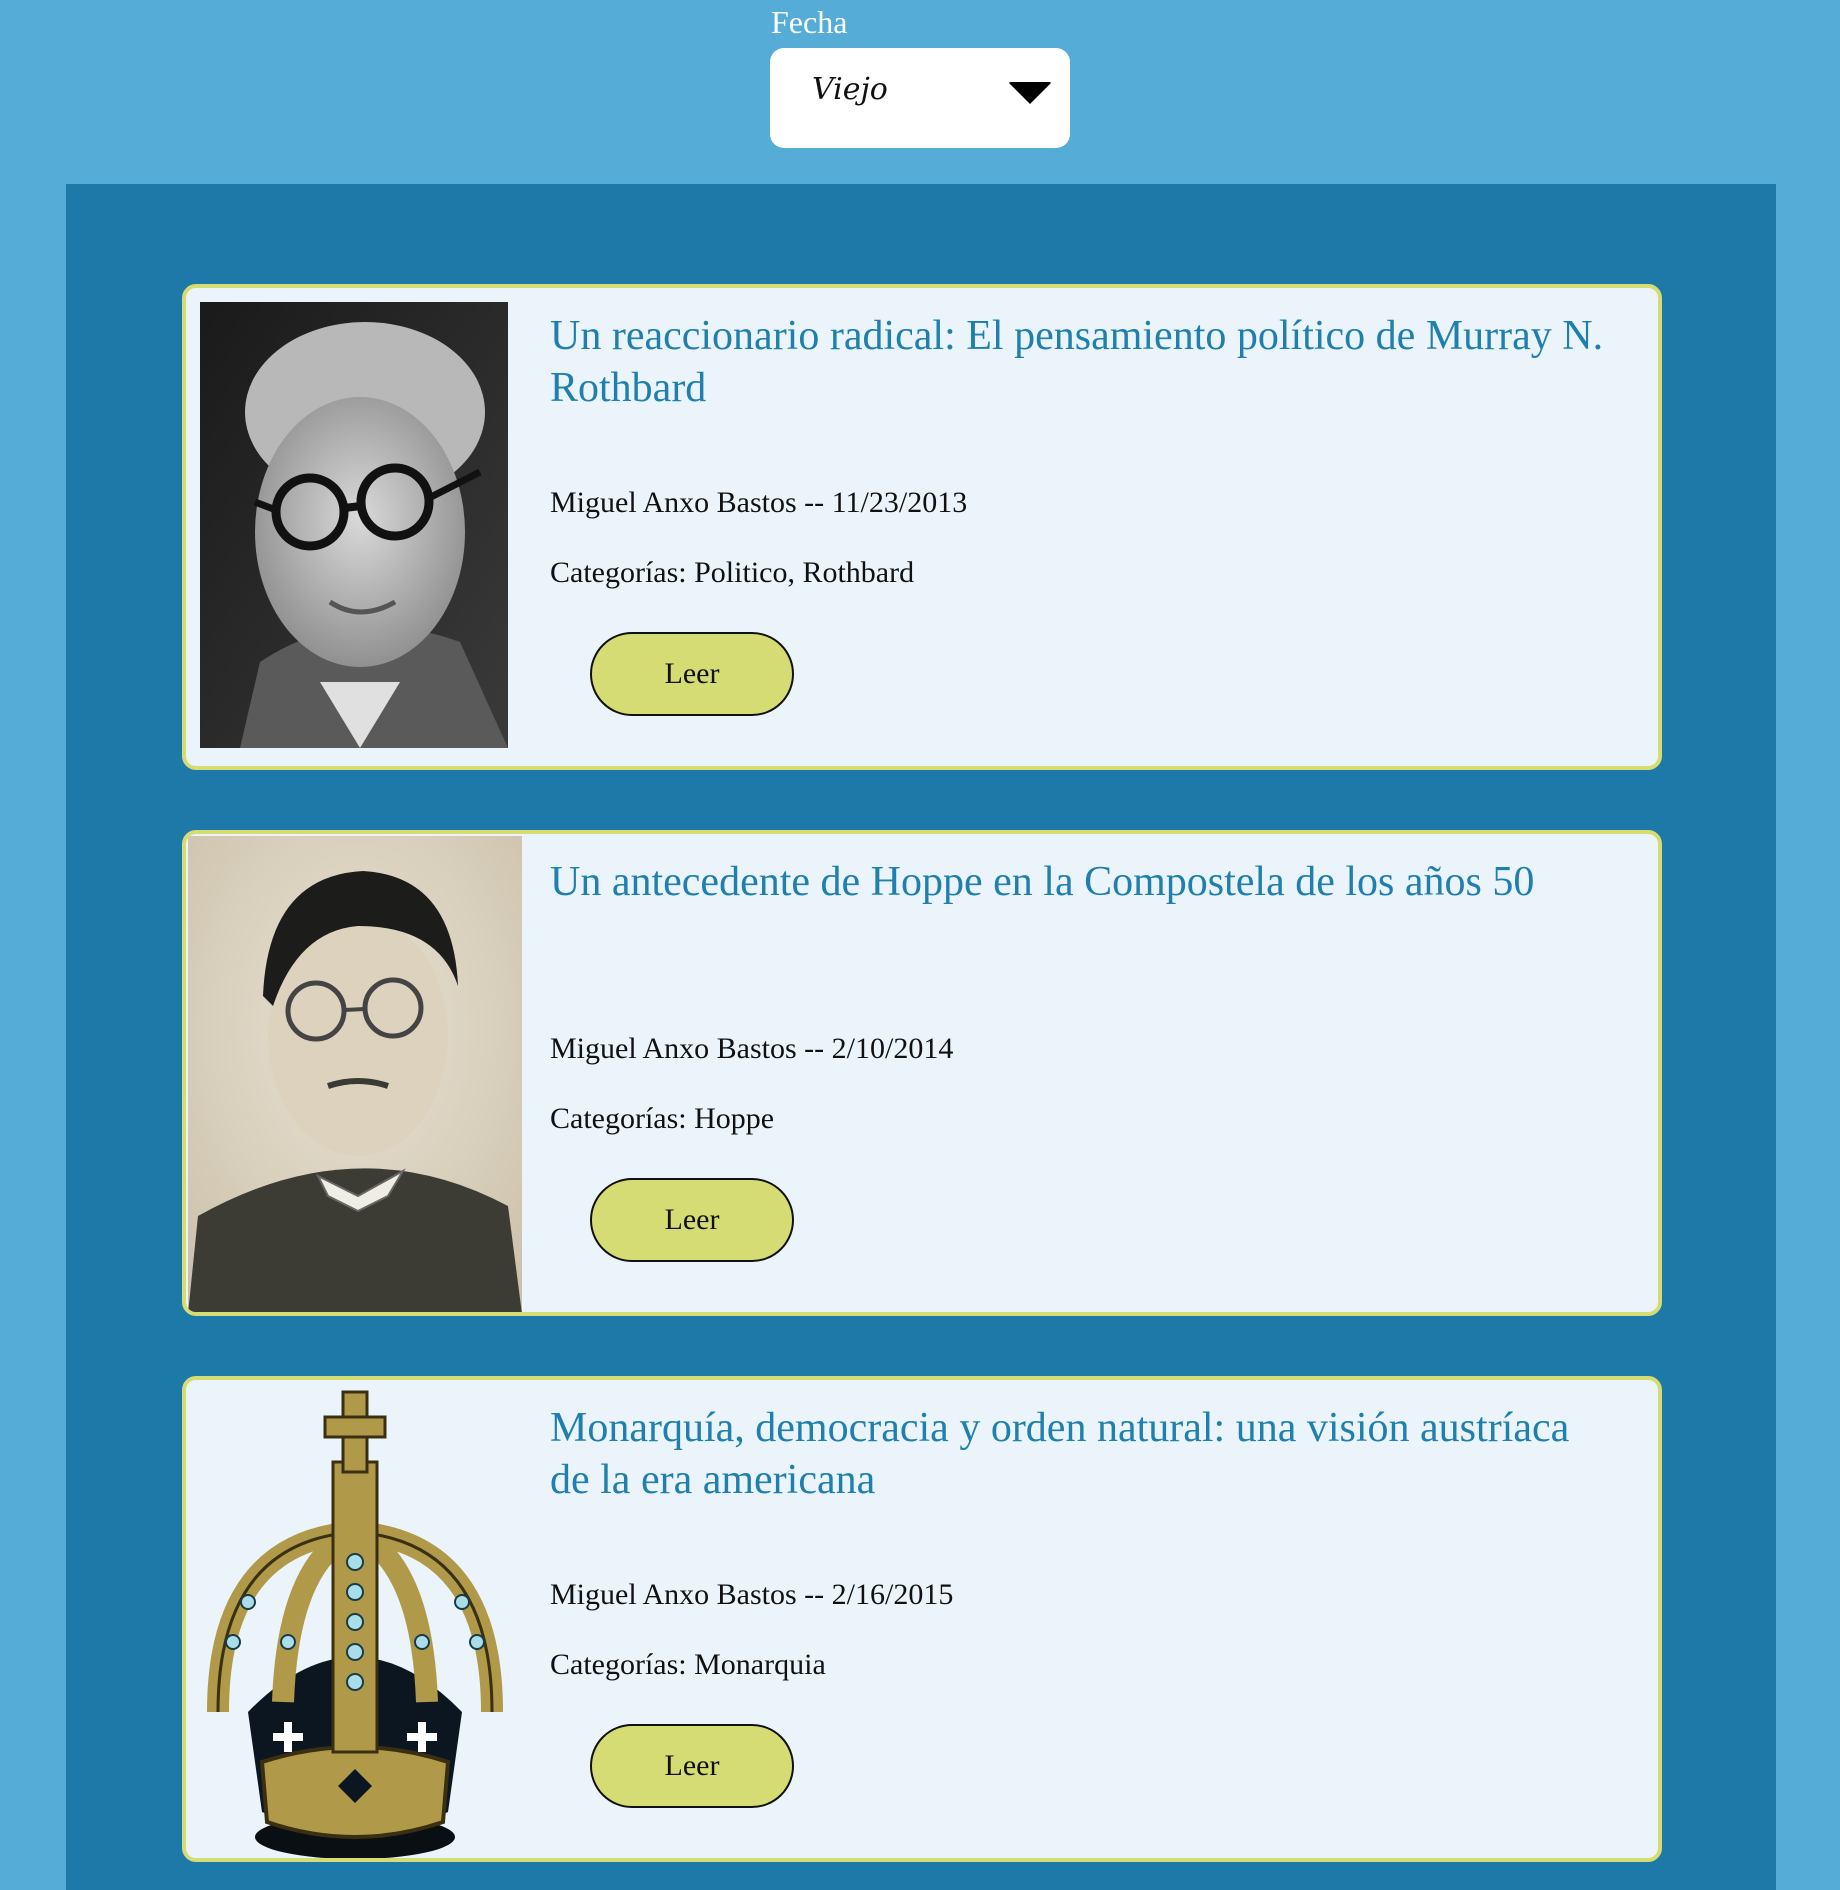 This screenshot has height=1890, width=1840. Describe the element at coordinates (662, 1118) in the screenshot. I see `article-categories: Categorías: Hoppe` at that location.